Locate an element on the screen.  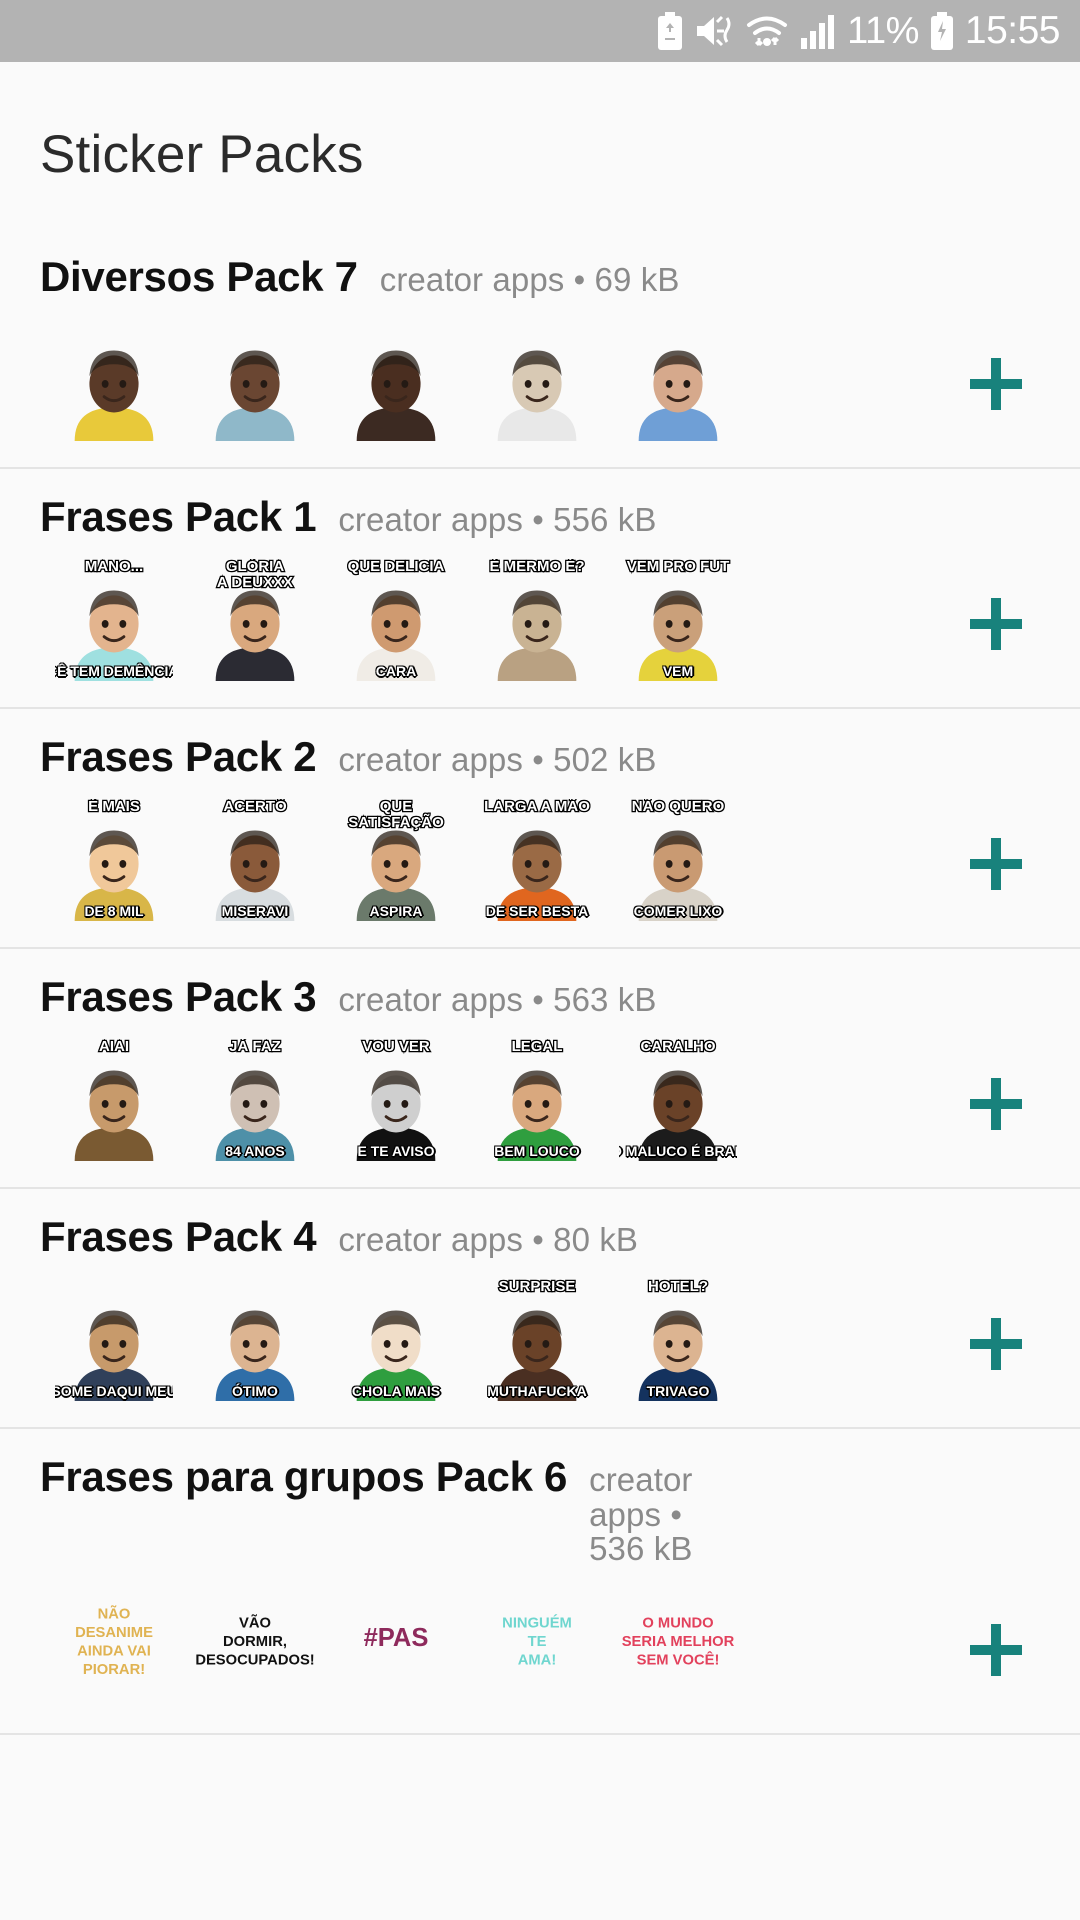
o-mundo-seria-melhor-text-sticker: O MUNDO SERIA MELHOR SEM VOCÊ! is located at coordinates (678, 1646).